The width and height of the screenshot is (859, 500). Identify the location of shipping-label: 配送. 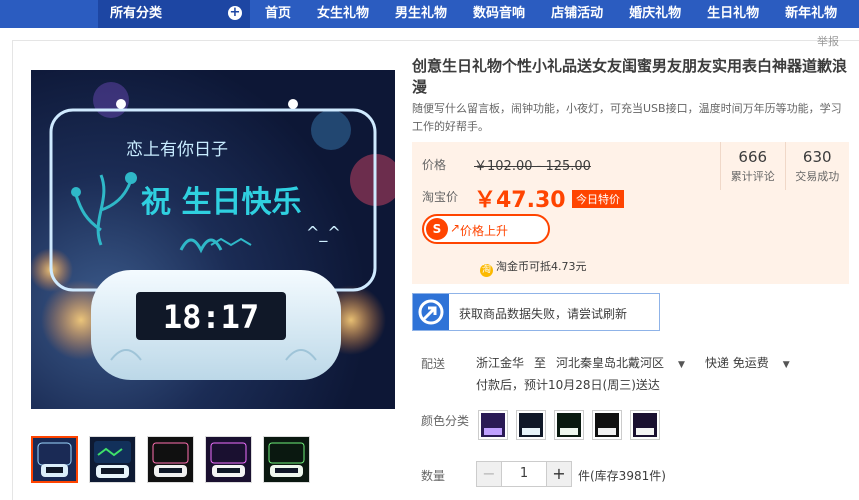
(433, 364).